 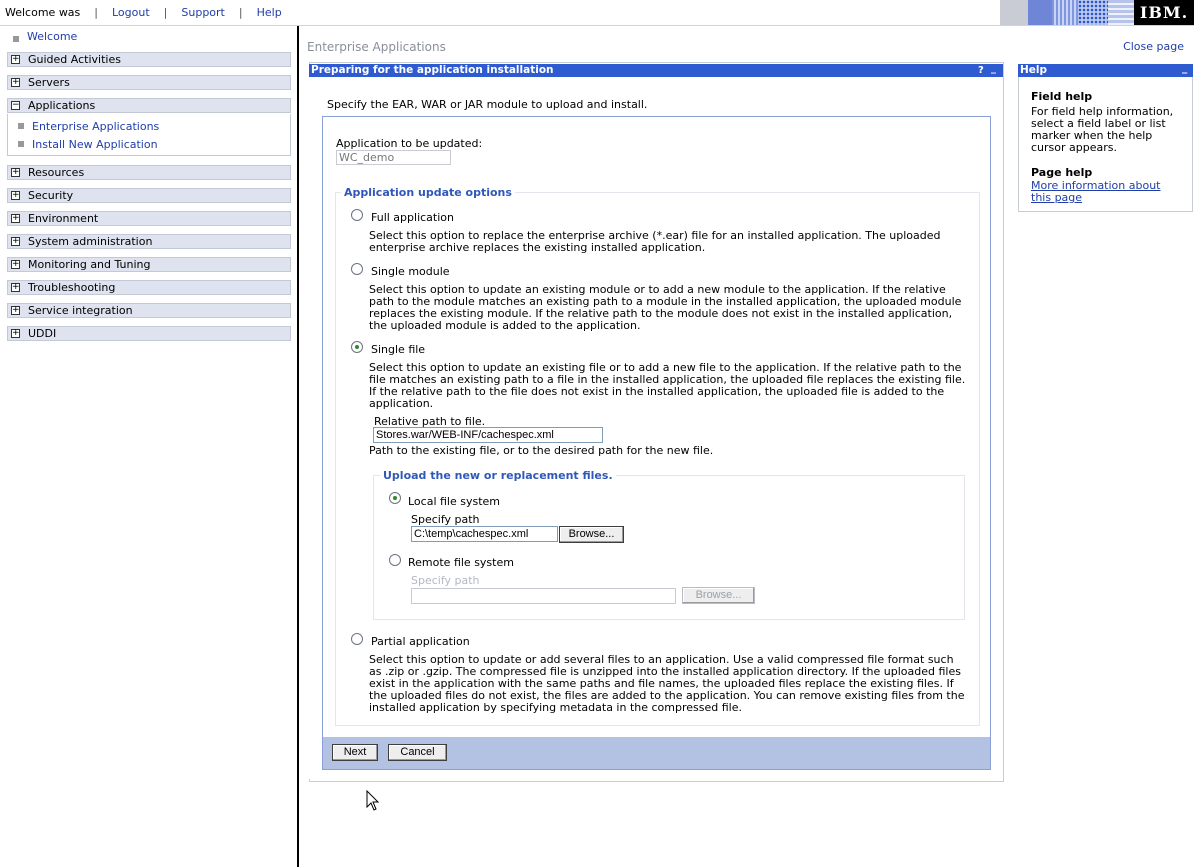 I want to click on app-to-update-field: WC_demo, so click(x=393, y=157).